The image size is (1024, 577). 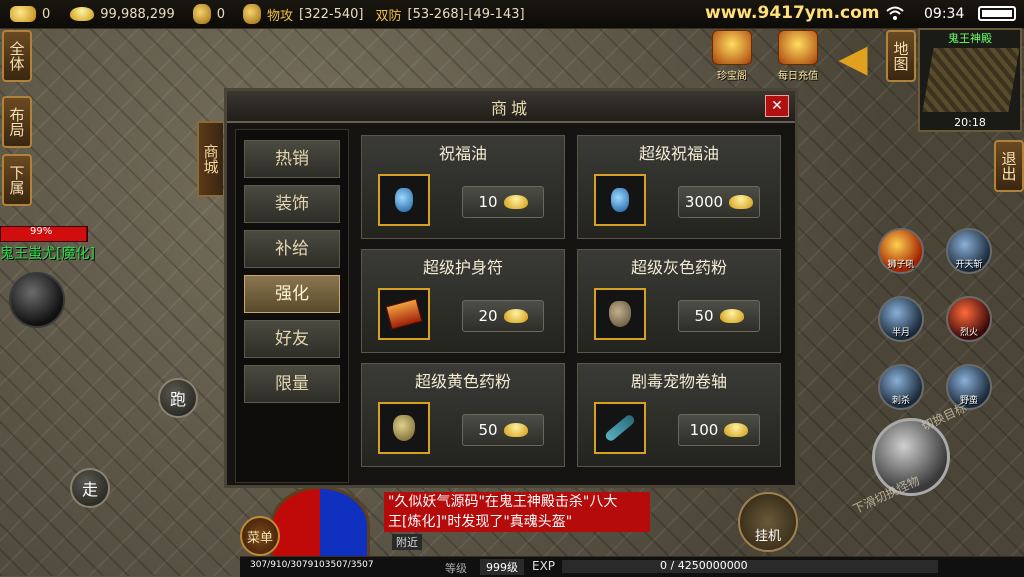 What do you see at coordinates (798, 47) in the screenshot?
I see `chest-icon` at bounding box center [798, 47].